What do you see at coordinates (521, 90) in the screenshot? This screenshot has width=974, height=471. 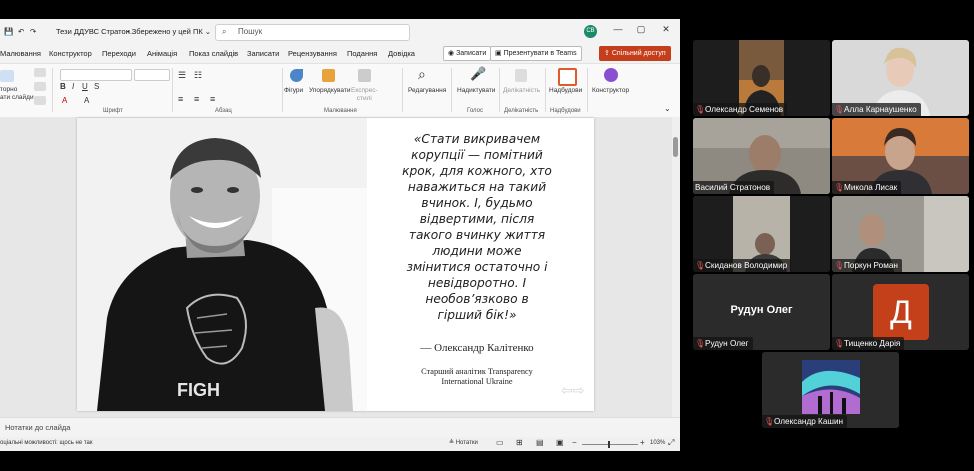 I see `sensitivity-label: Делікатність` at bounding box center [521, 90].